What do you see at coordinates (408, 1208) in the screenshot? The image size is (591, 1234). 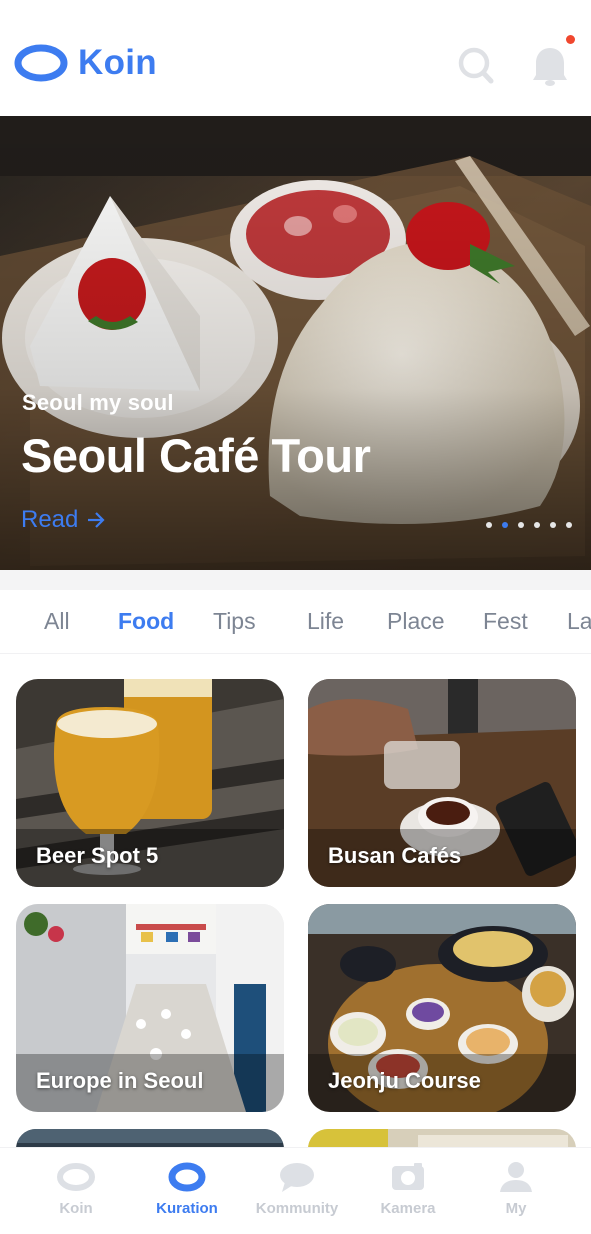 I see `nav-label: Kamera` at bounding box center [408, 1208].